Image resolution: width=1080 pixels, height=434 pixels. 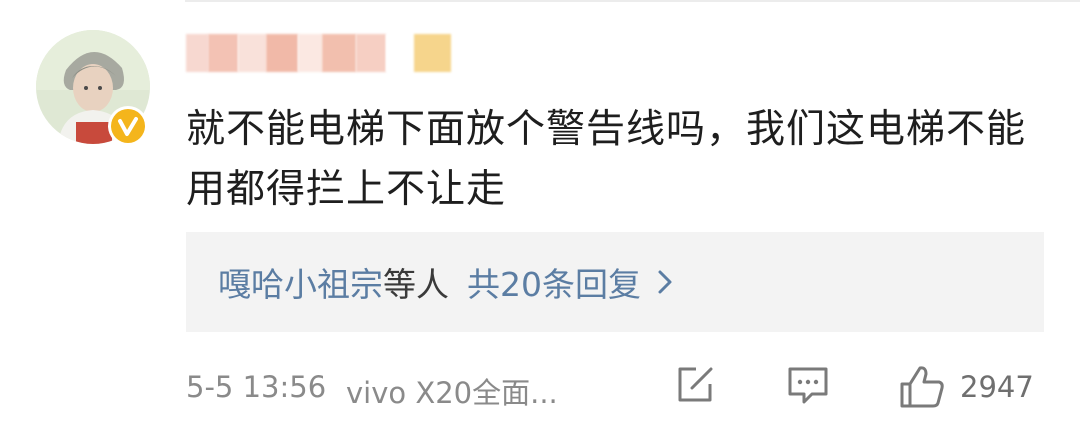 What do you see at coordinates (695, 387) in the screenshot?
I see `edit-icon` at bounding box center [695, 387].